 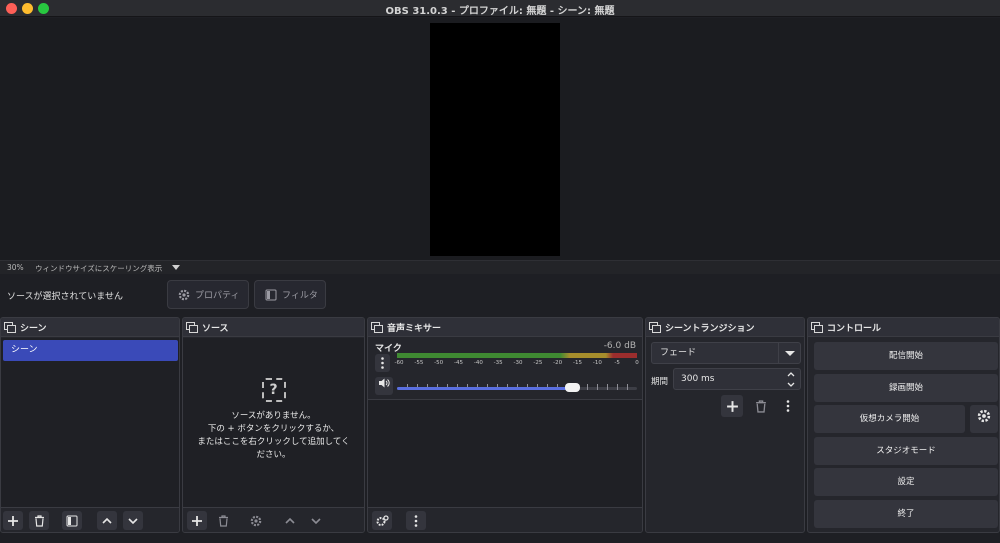 I want to click on meter-tick-label: -40, so click(x=478, y=363).